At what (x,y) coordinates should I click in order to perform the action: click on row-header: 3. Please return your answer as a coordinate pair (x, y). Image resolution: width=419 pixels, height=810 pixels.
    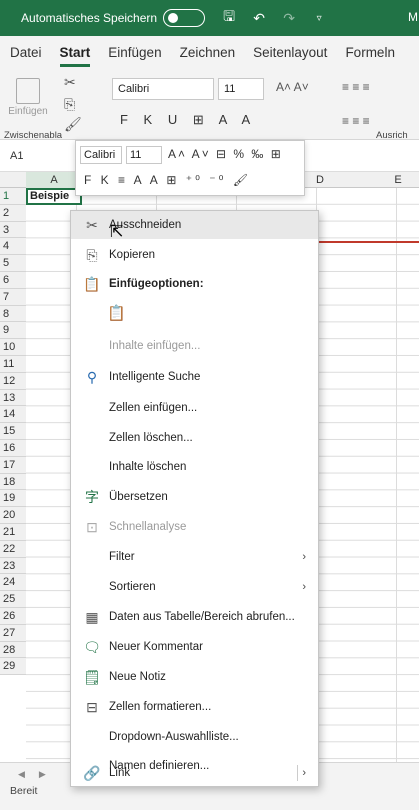
    Looking at the image, I should click on (13, 230).